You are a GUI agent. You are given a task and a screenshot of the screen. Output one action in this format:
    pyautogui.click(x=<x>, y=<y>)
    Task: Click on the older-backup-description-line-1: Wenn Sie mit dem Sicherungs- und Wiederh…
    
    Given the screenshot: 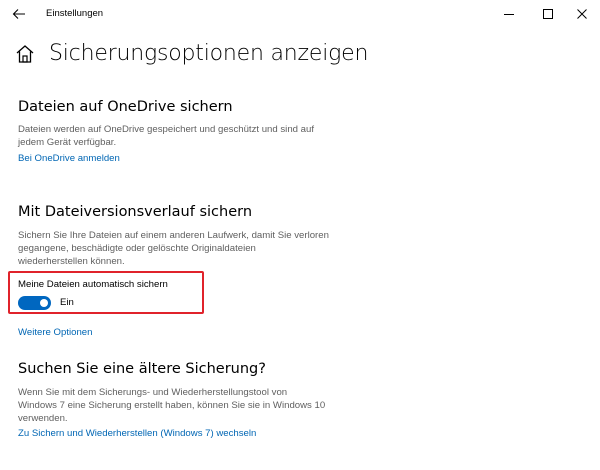 What is the action you would take?
    pyautogui.click(x=153, y=392)
    